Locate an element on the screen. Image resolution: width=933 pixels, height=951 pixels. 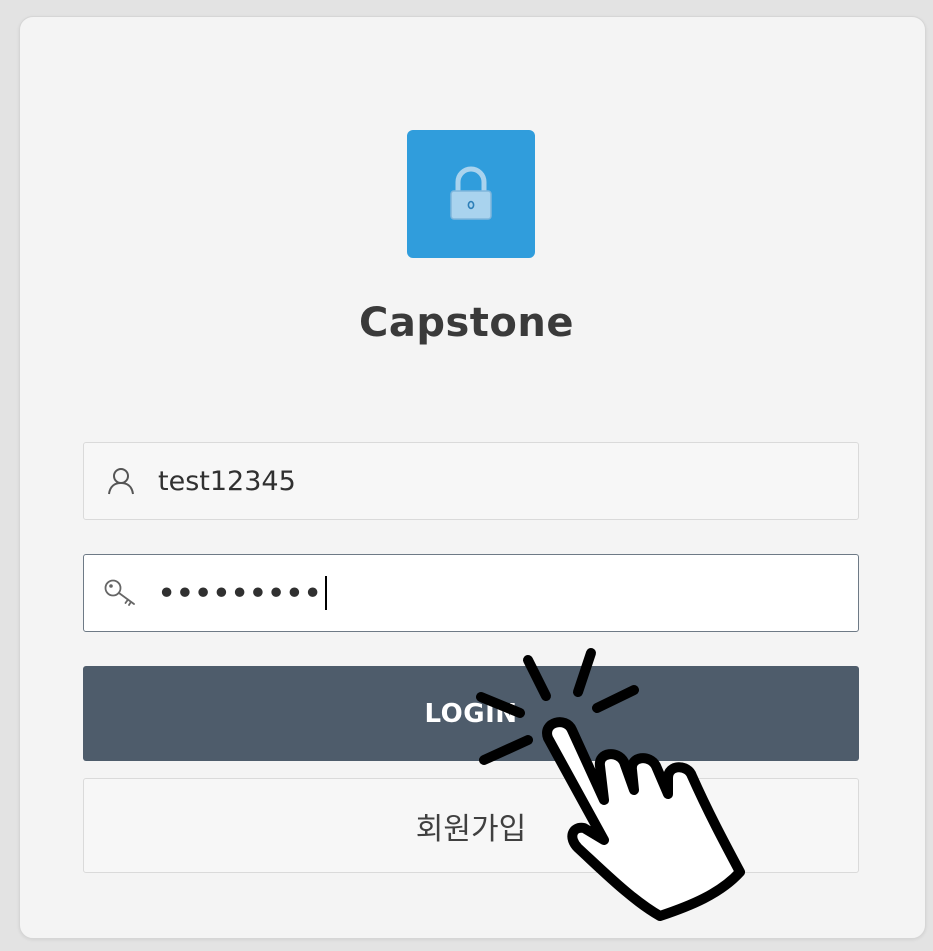
app-title: Capstone is located at coordinates (466, 323).